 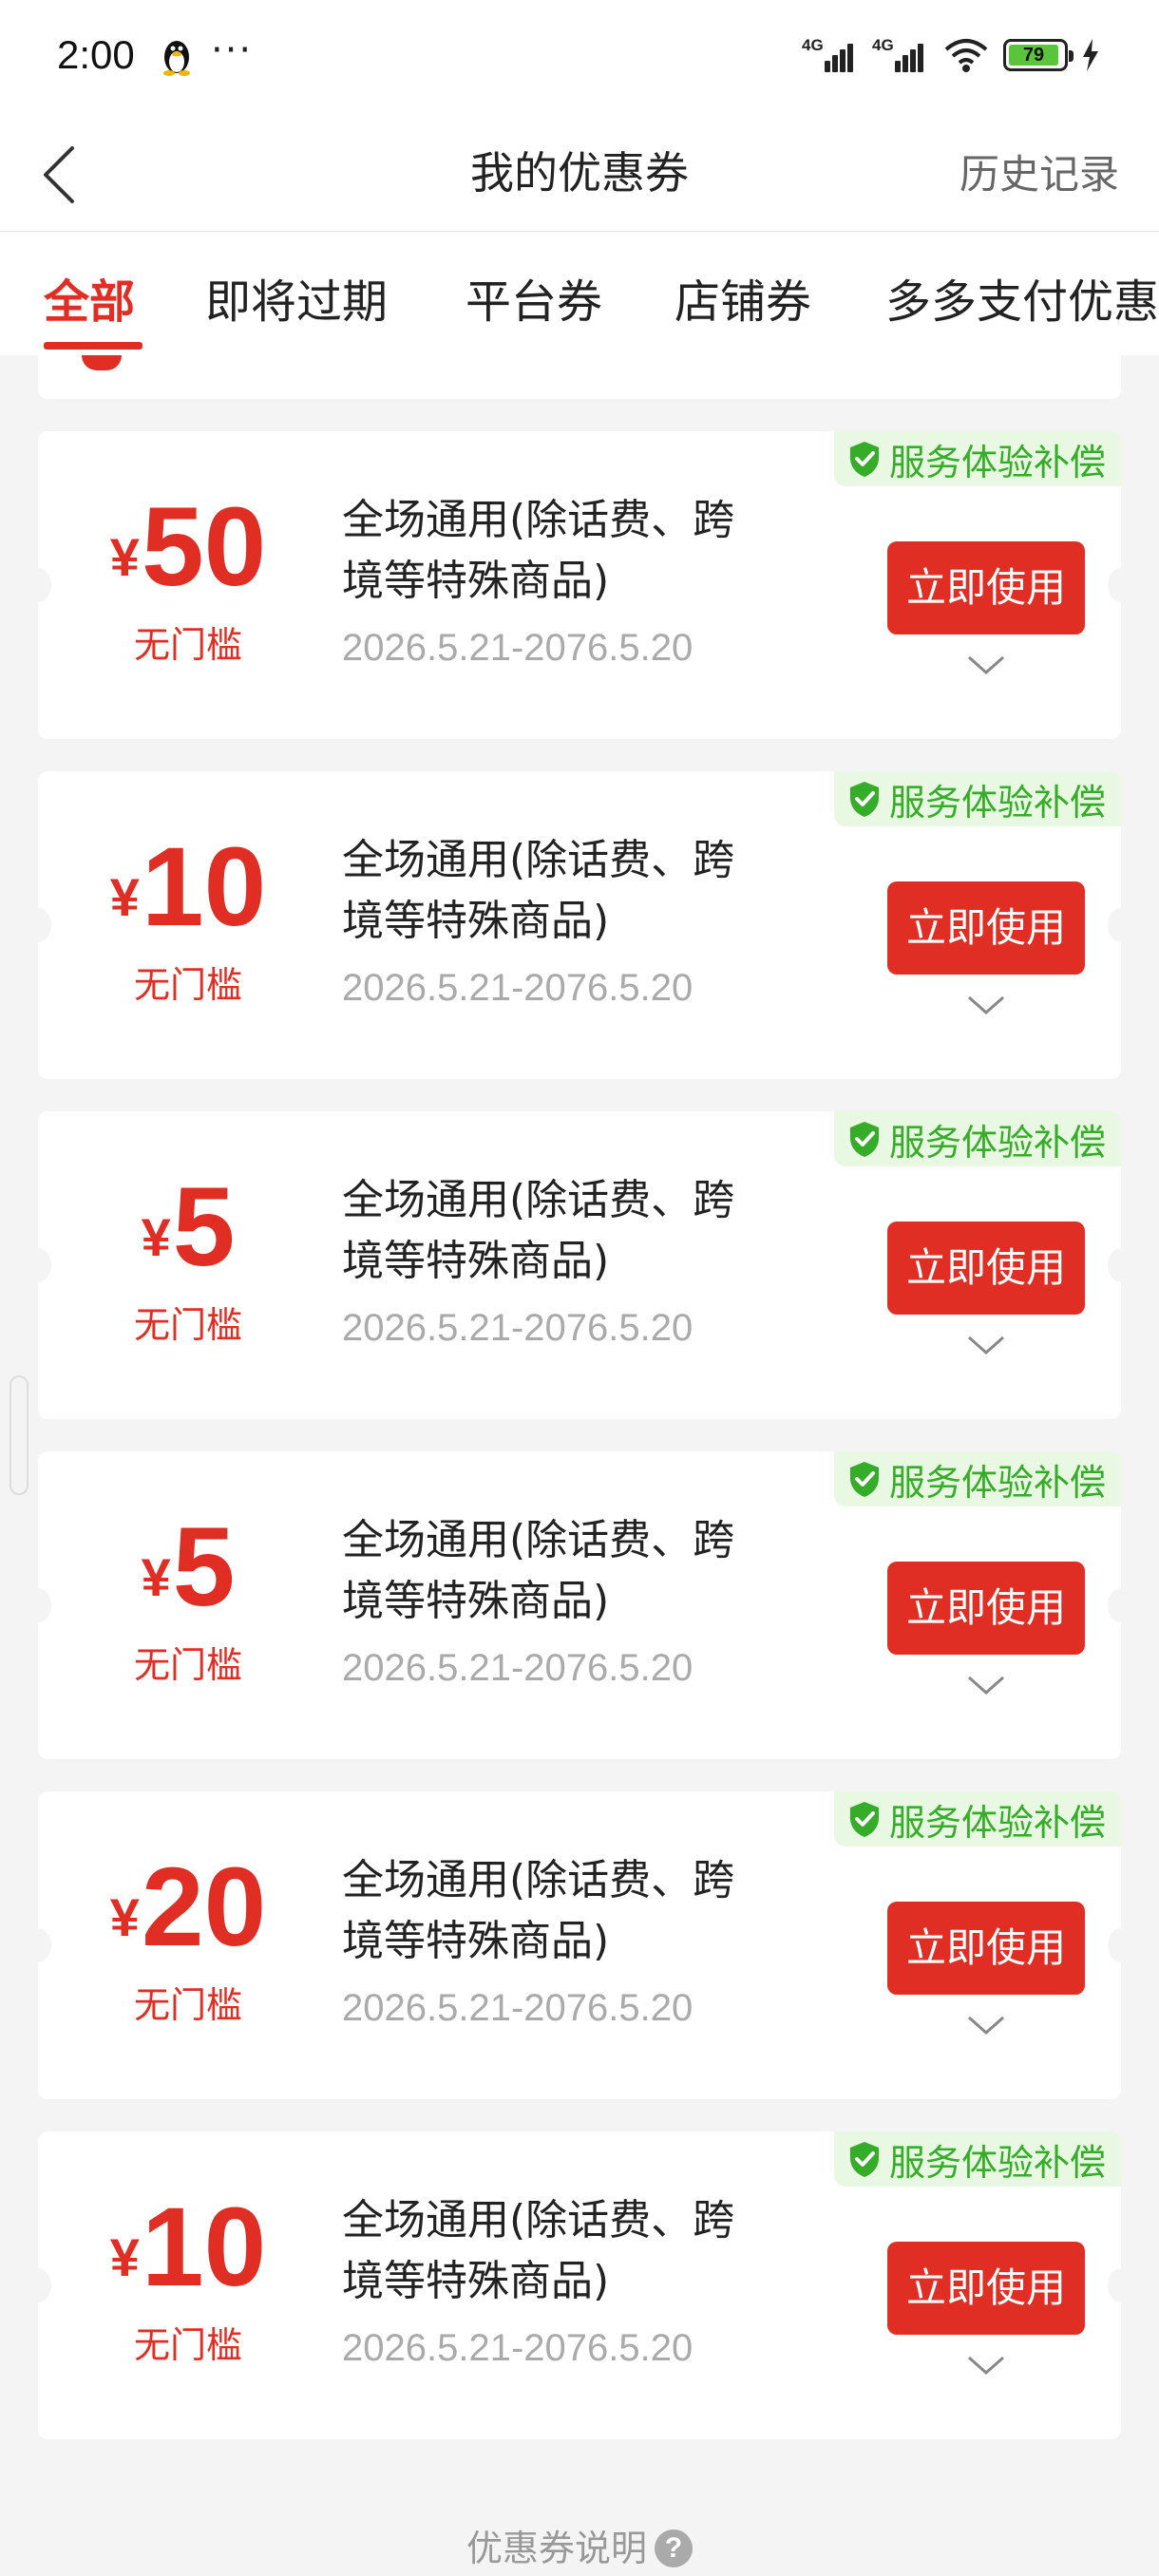 I want to click on coupon-tabs: 全部 即将过期 平台券 店铺券 多多支付优惠, so click(x=579, y=293).